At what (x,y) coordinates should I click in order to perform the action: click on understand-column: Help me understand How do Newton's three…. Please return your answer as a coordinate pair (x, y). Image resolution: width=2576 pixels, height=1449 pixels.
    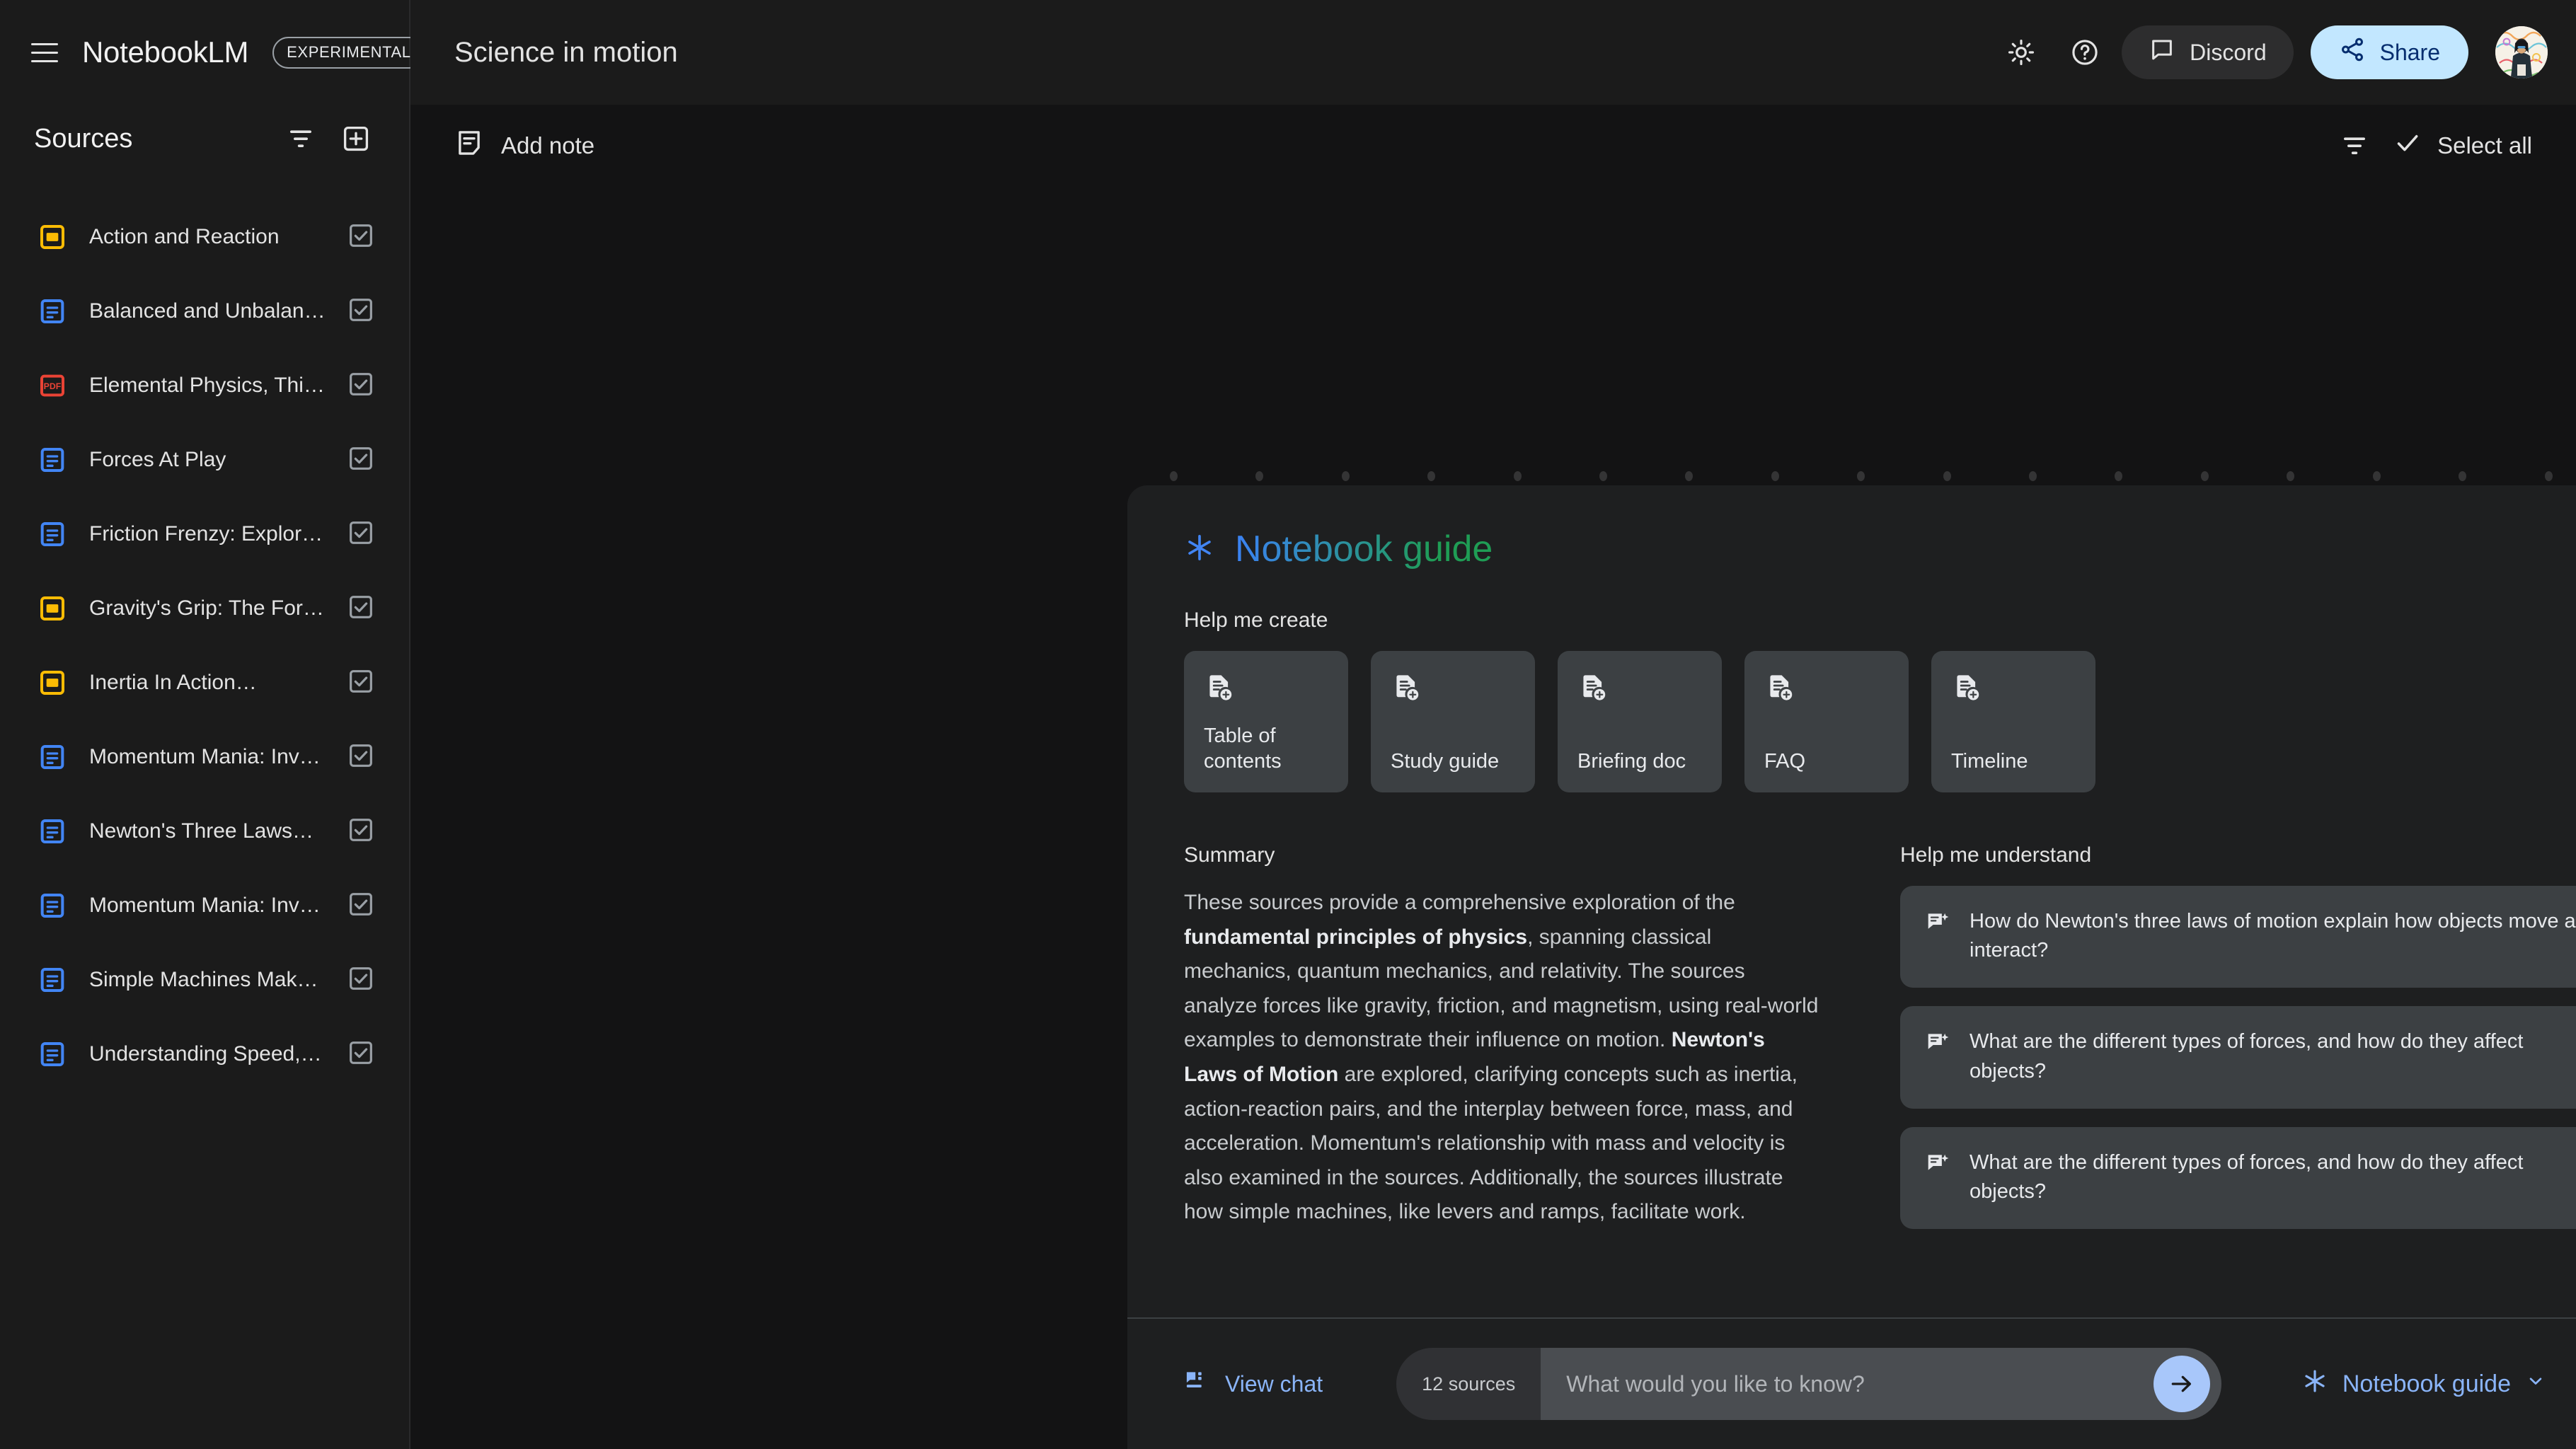
    Looking at the image, I should click on (2238, 1045).